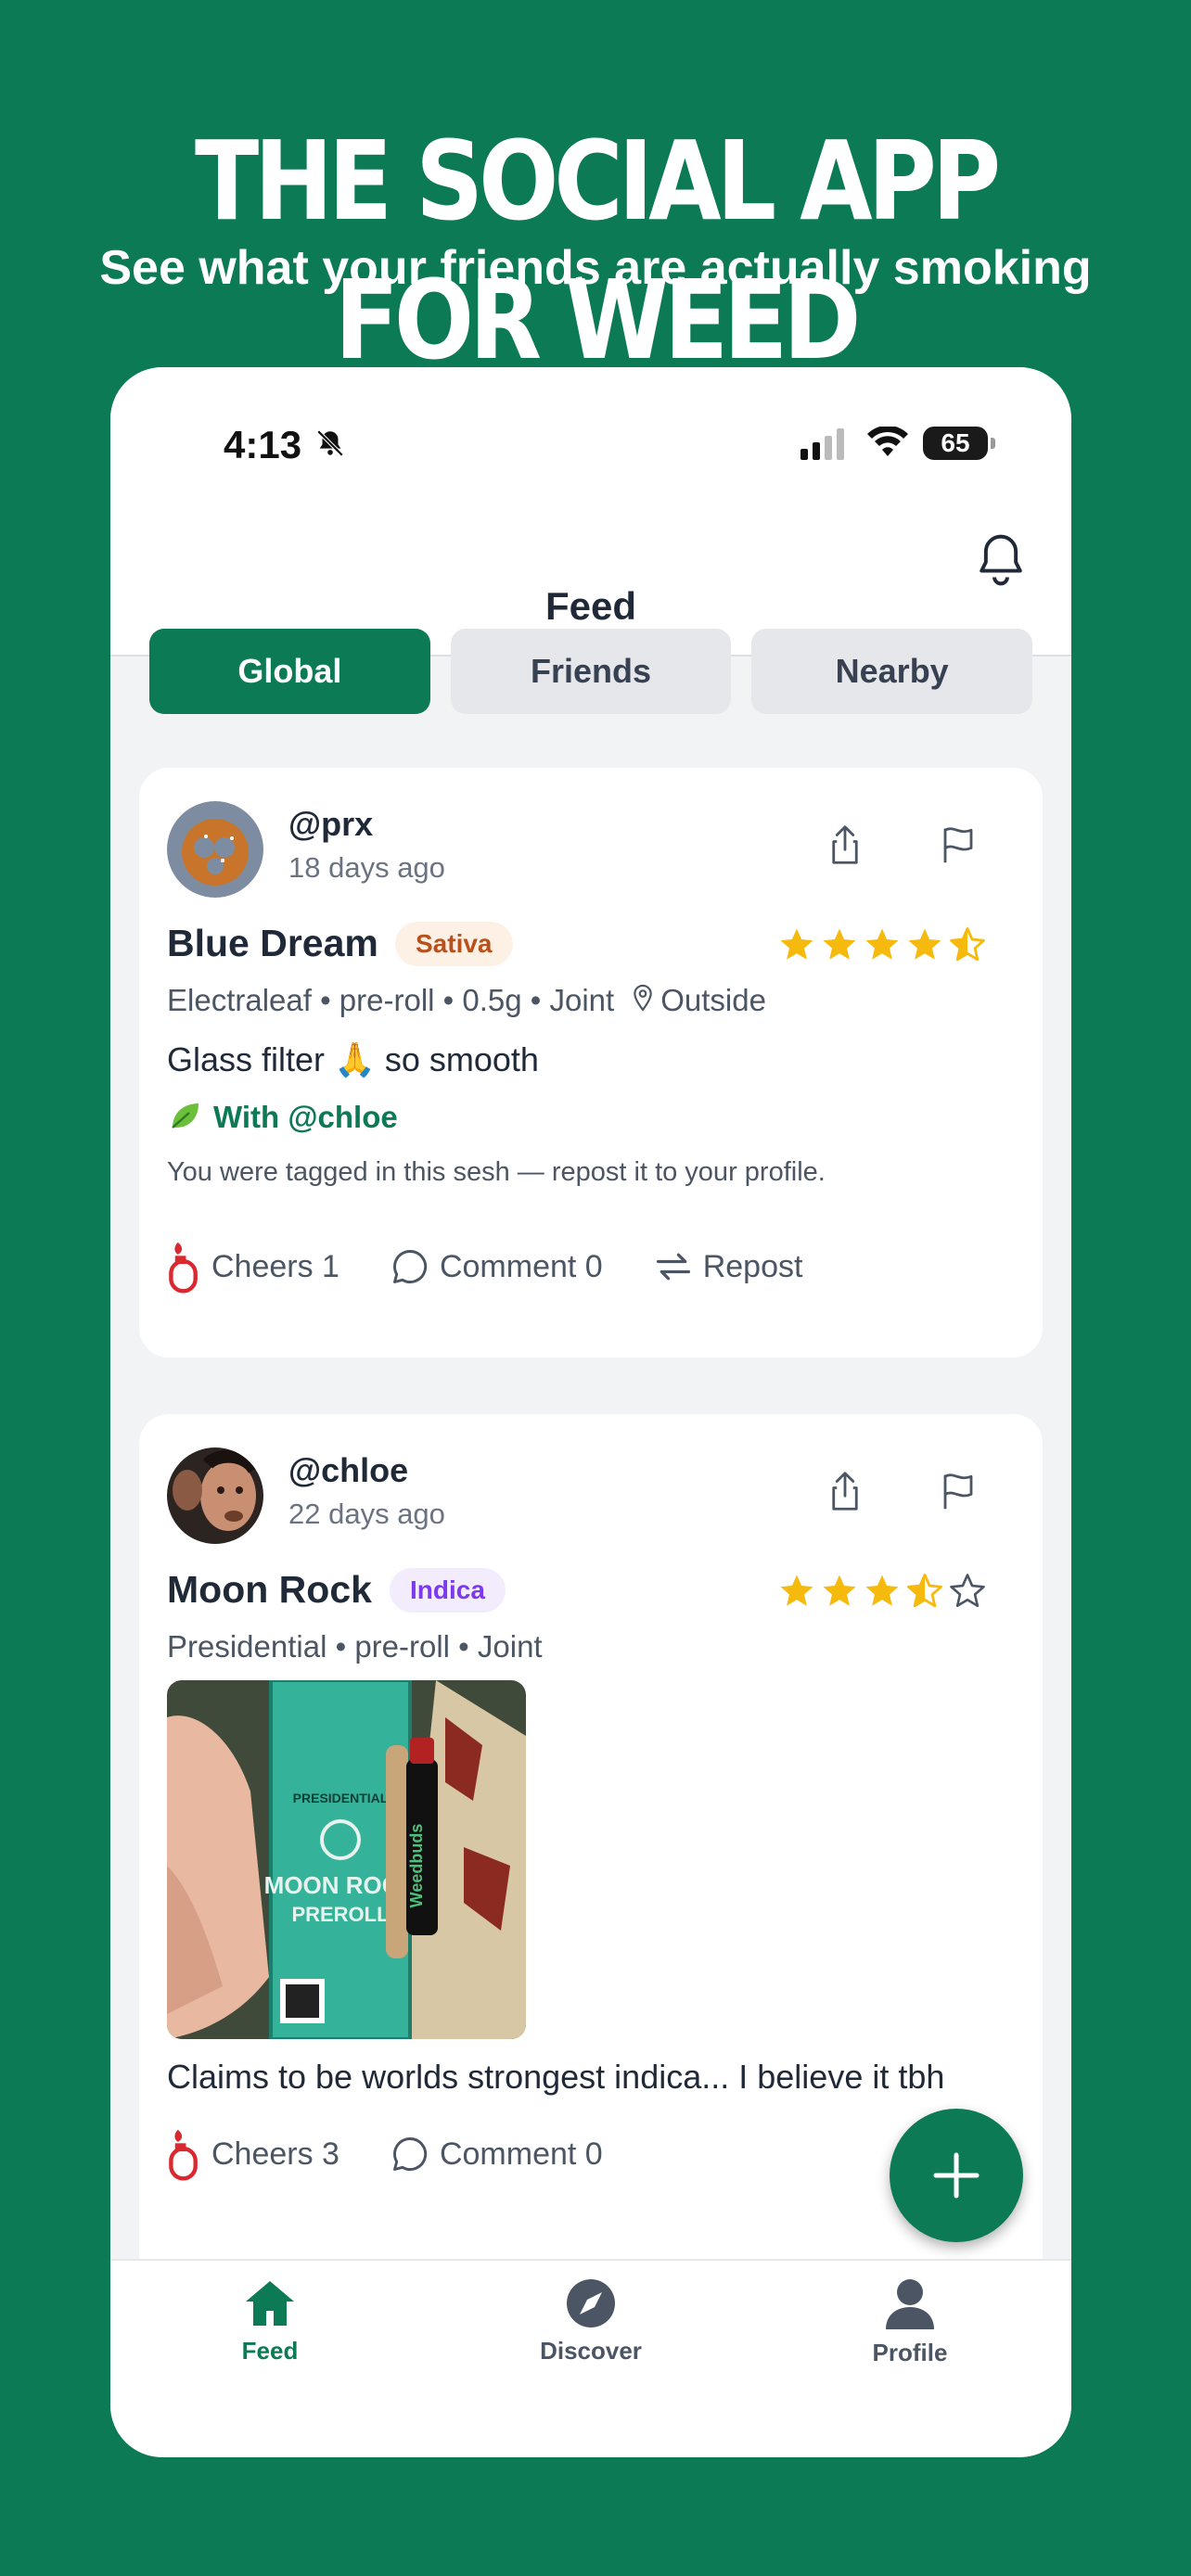 Image resolution: width=1191 pixels, height=2576 pixels. Describe the element at coordinates (270, 2303) in the screenshot. I see `home-icon` at that location.